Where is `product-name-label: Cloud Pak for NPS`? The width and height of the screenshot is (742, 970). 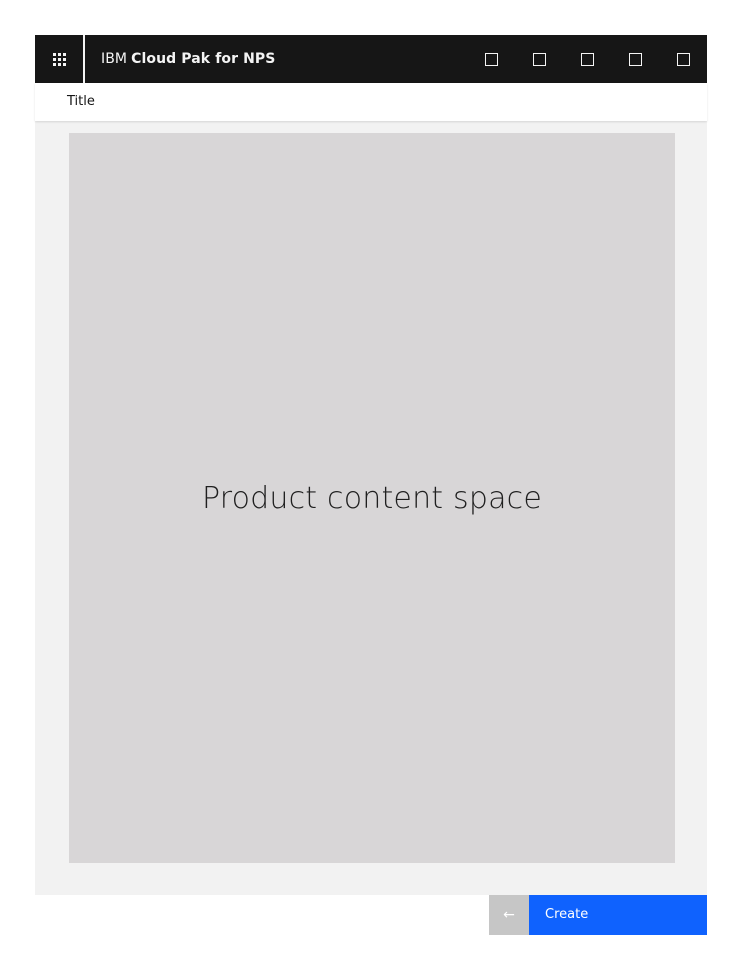
product-name-label: Cloud Pak for NPS is located at coordinates (203, 59).